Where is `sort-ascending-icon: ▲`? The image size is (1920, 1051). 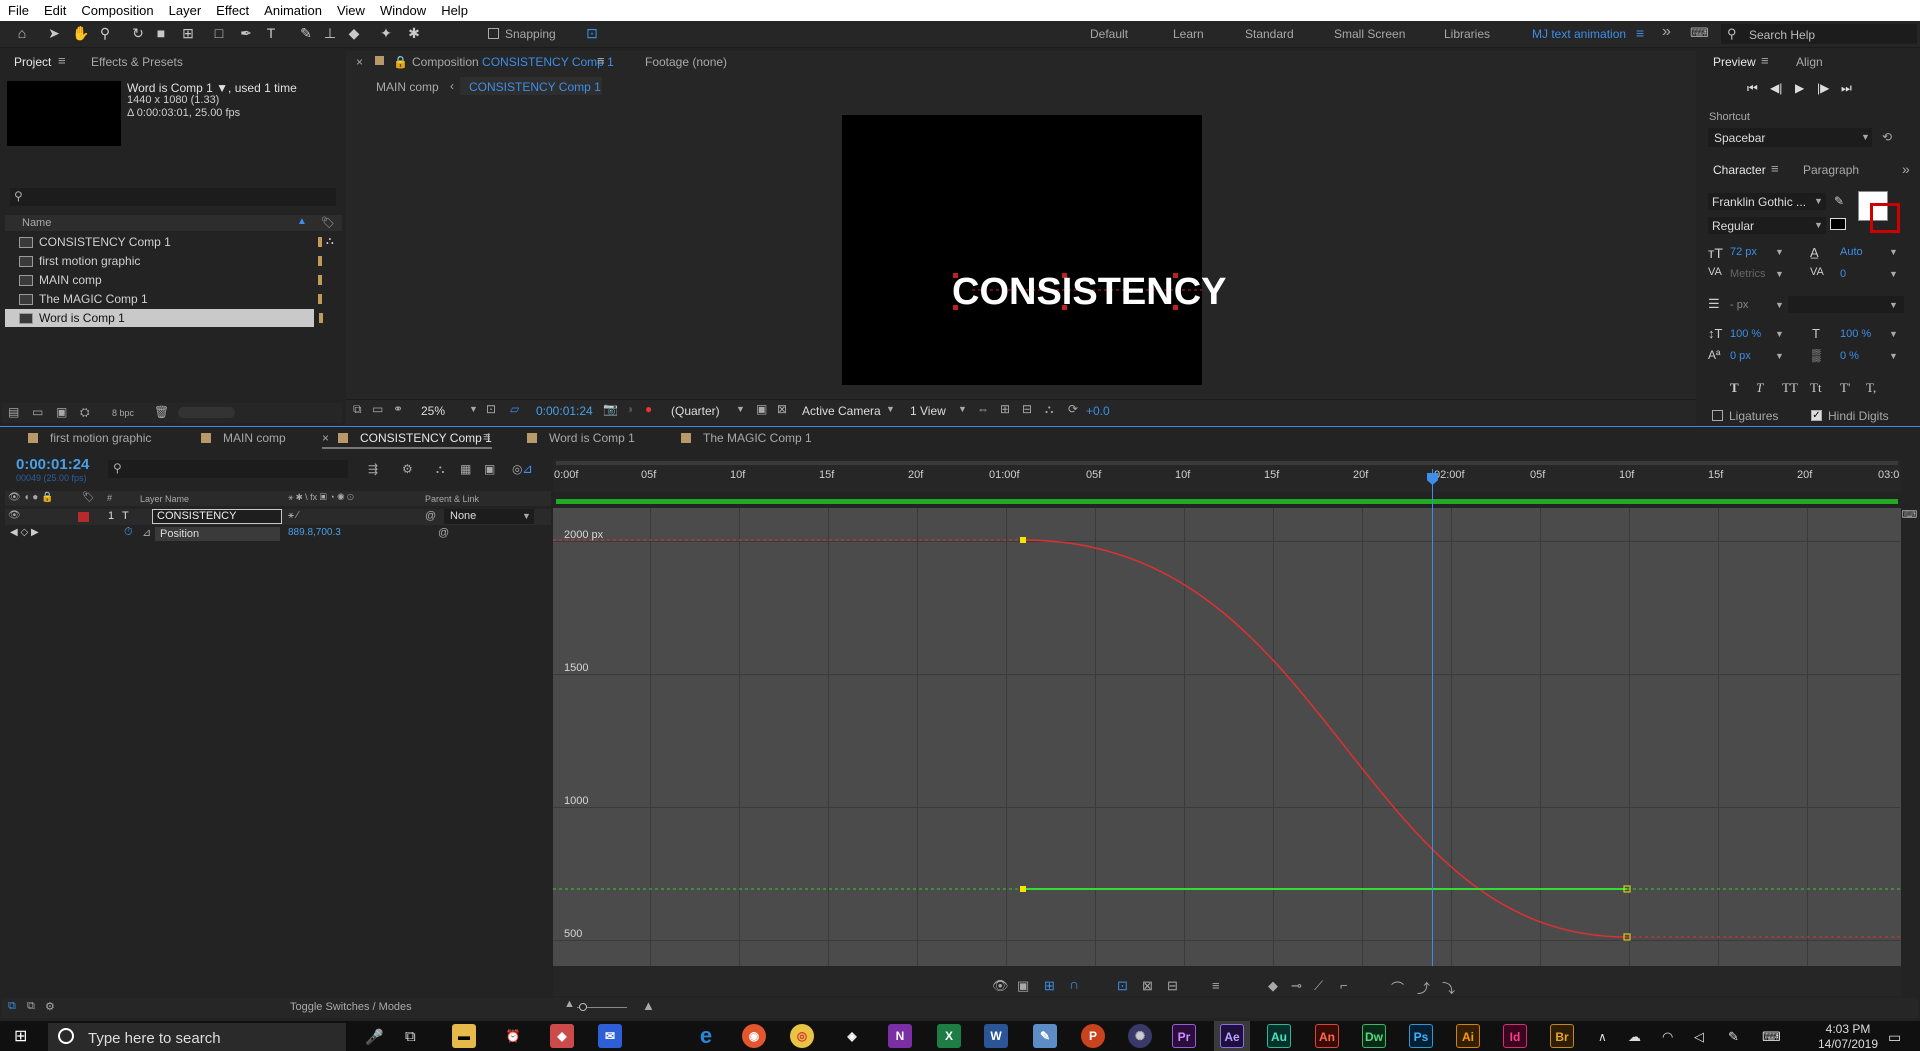 sort-ascending-icon: ▲ is located at coordinates (302, 221).